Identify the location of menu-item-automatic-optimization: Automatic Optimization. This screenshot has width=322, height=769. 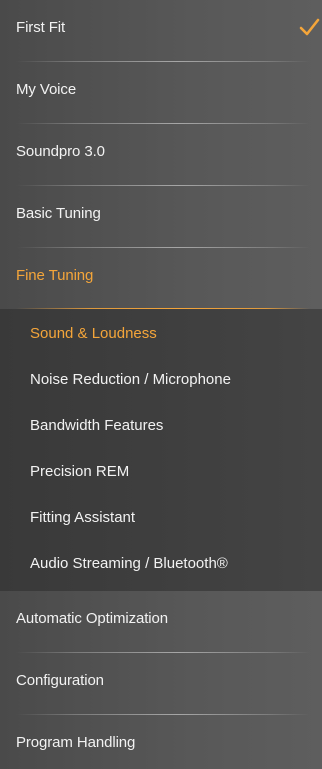
(161, 622).